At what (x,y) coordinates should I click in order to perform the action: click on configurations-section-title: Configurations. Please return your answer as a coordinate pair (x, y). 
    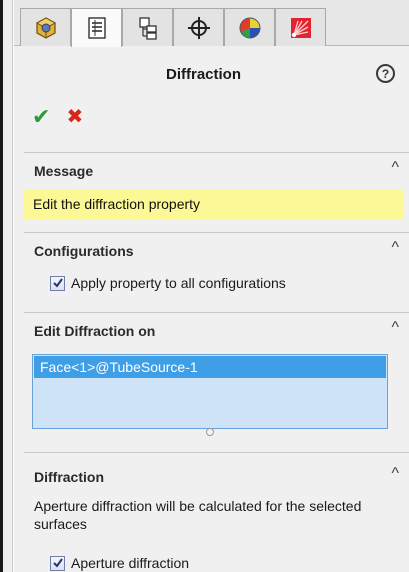
    Looking at the image, I should click on (84, 251).